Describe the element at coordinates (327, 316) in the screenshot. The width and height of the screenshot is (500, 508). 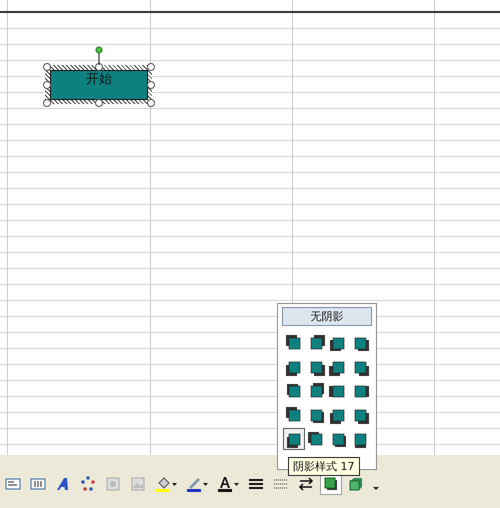
I see `no-shadow-button: 无阴影` at that location.